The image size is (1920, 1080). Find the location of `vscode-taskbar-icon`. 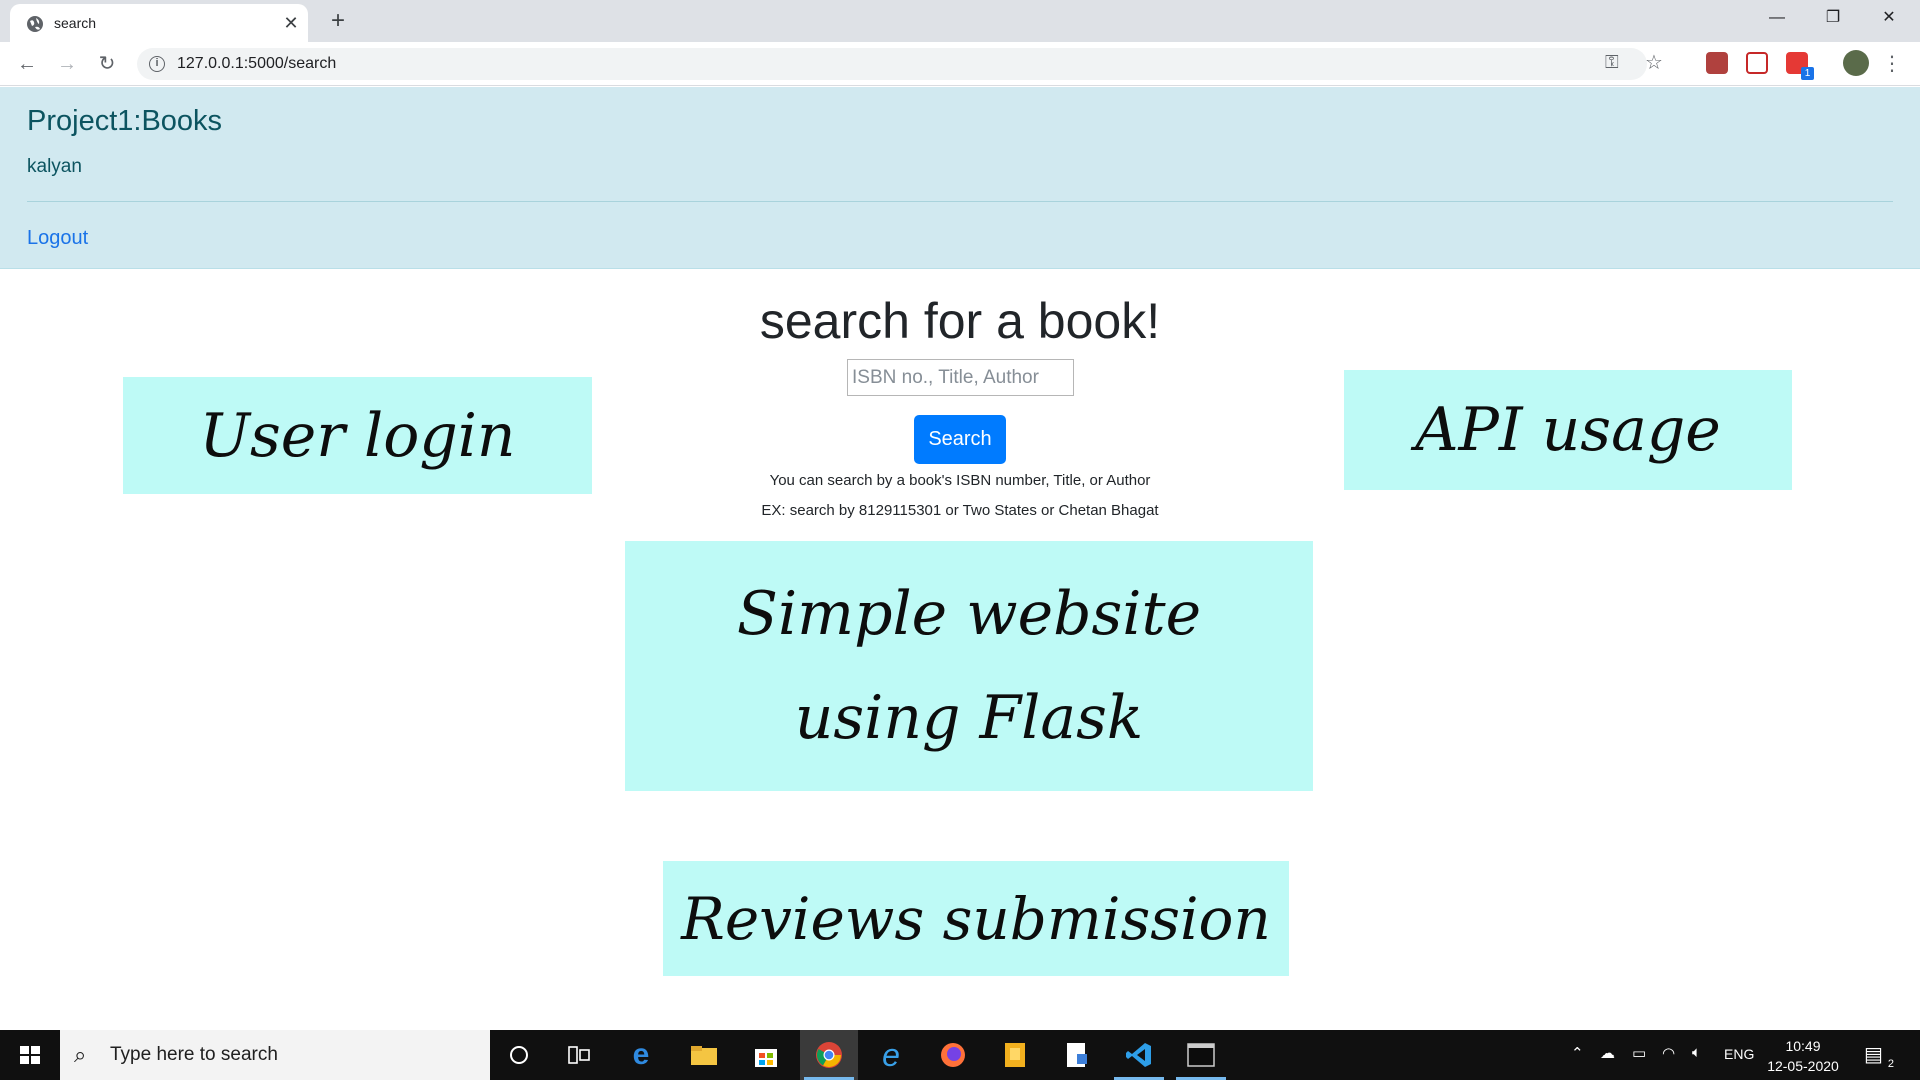

vscode-taskbar-icon is located at coordinates (1139, 1055).